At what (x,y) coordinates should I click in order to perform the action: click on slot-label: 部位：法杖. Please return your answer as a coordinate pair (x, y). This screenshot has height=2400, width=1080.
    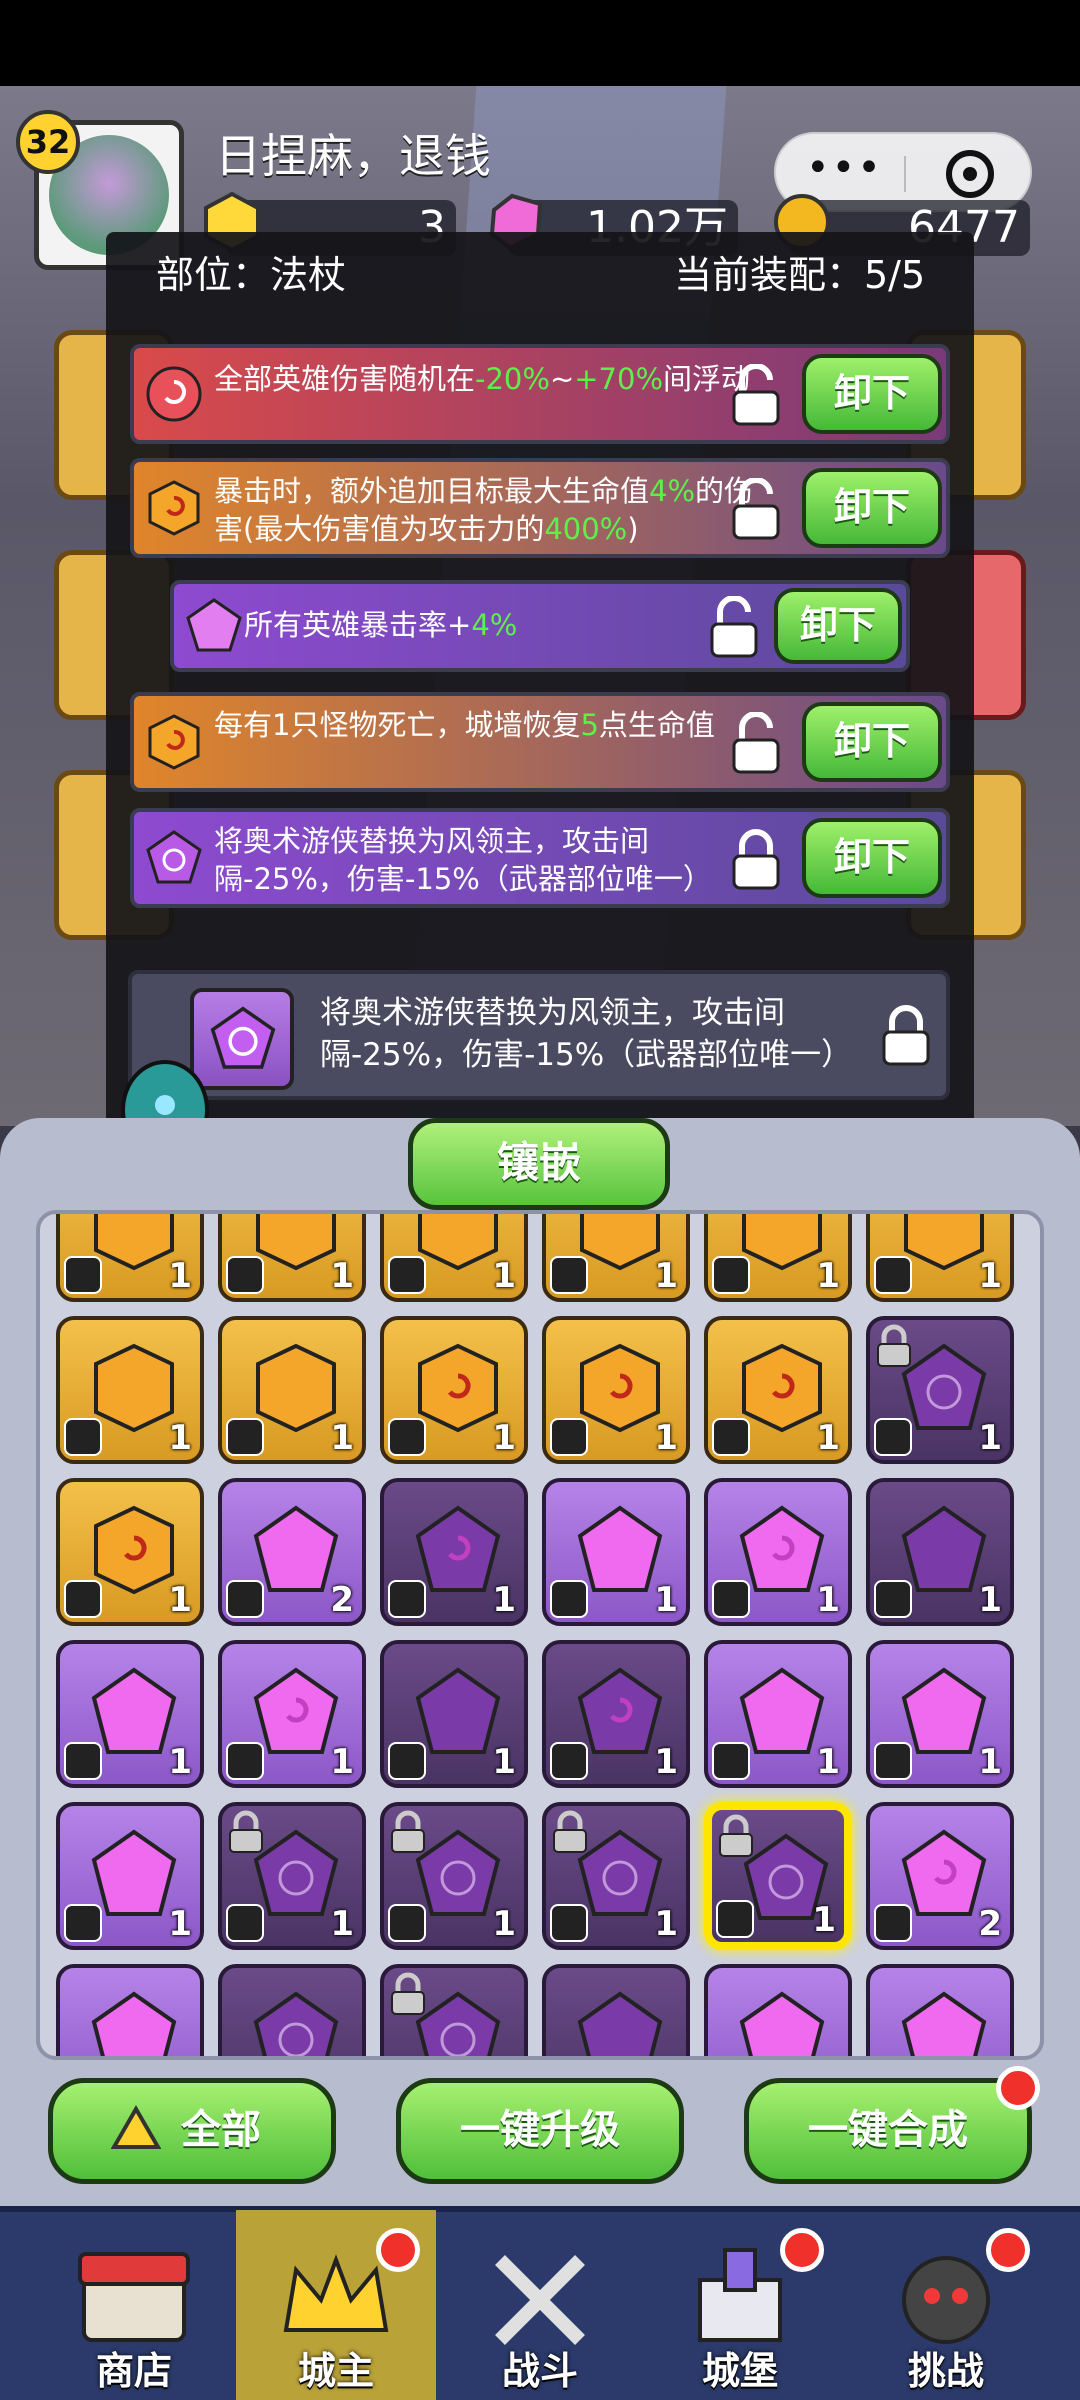
    Looking at the image, I should click on (251, 275).